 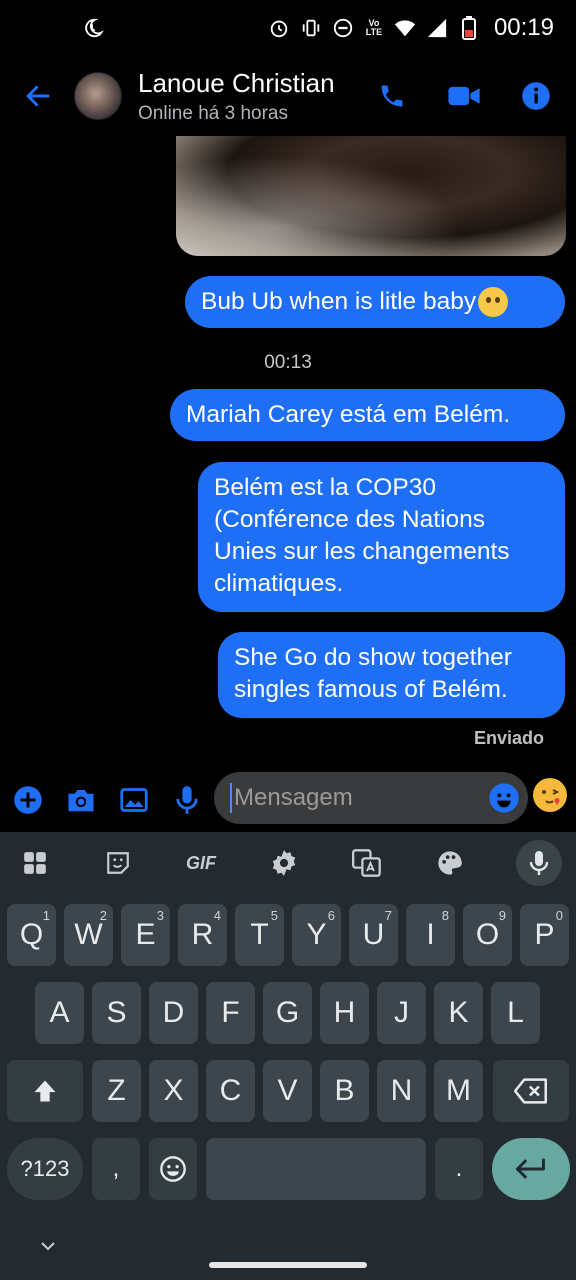 What do you see at coordinates (515, 1013) in the screenshot?
I see `key-l: L` at bounding box center [515, 1013].